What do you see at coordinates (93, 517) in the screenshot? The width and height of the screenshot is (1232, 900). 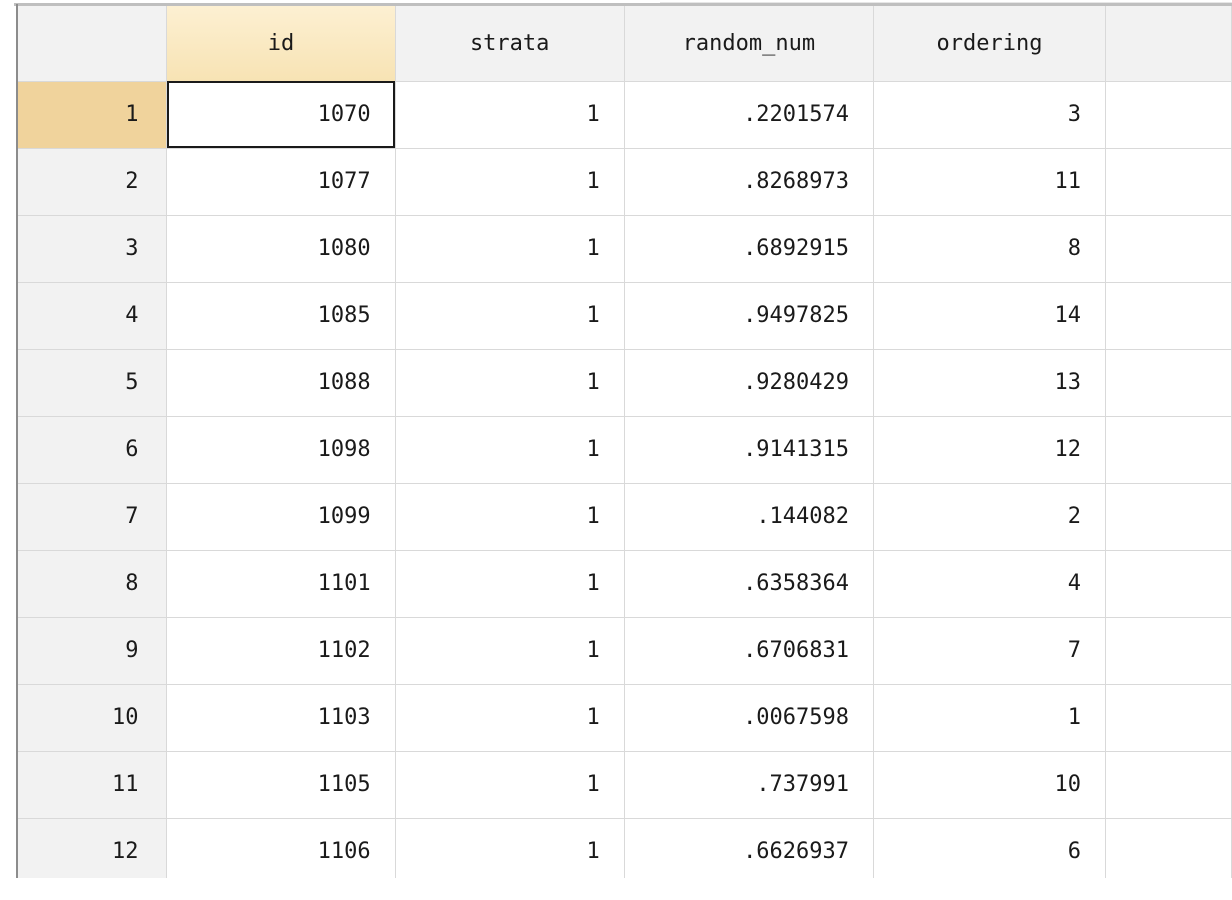 I see `row-number: 7` at bounding box center [93, 517].